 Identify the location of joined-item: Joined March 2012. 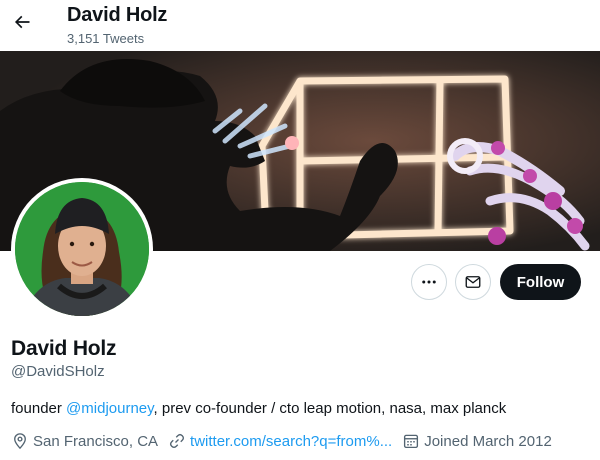
(477, 441).